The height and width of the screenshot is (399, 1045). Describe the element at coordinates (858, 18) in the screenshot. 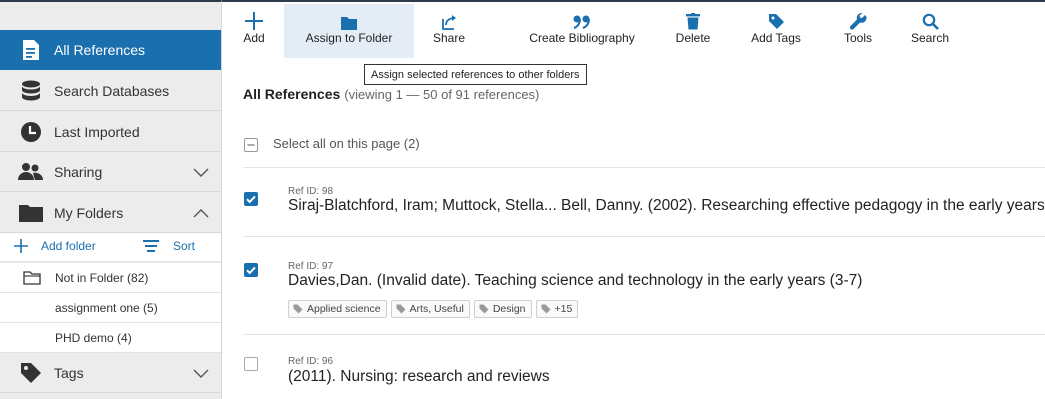

I see `wrench-icon` at that location.